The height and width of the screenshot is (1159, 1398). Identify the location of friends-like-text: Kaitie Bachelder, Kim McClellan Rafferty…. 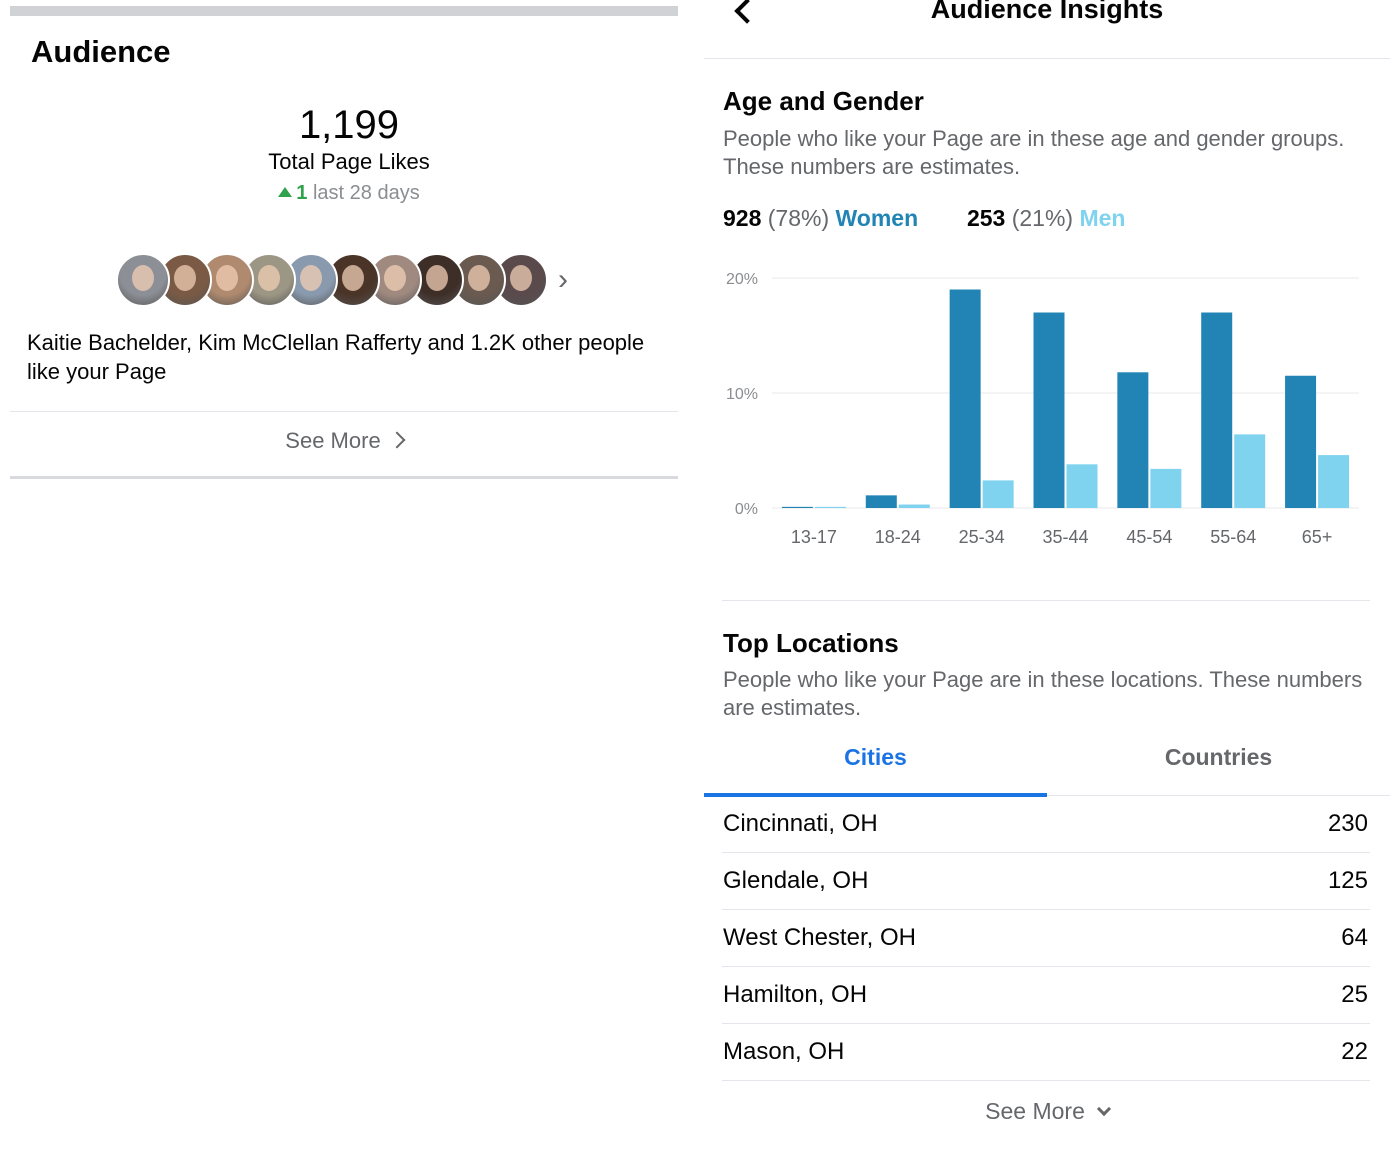
(336, 357).